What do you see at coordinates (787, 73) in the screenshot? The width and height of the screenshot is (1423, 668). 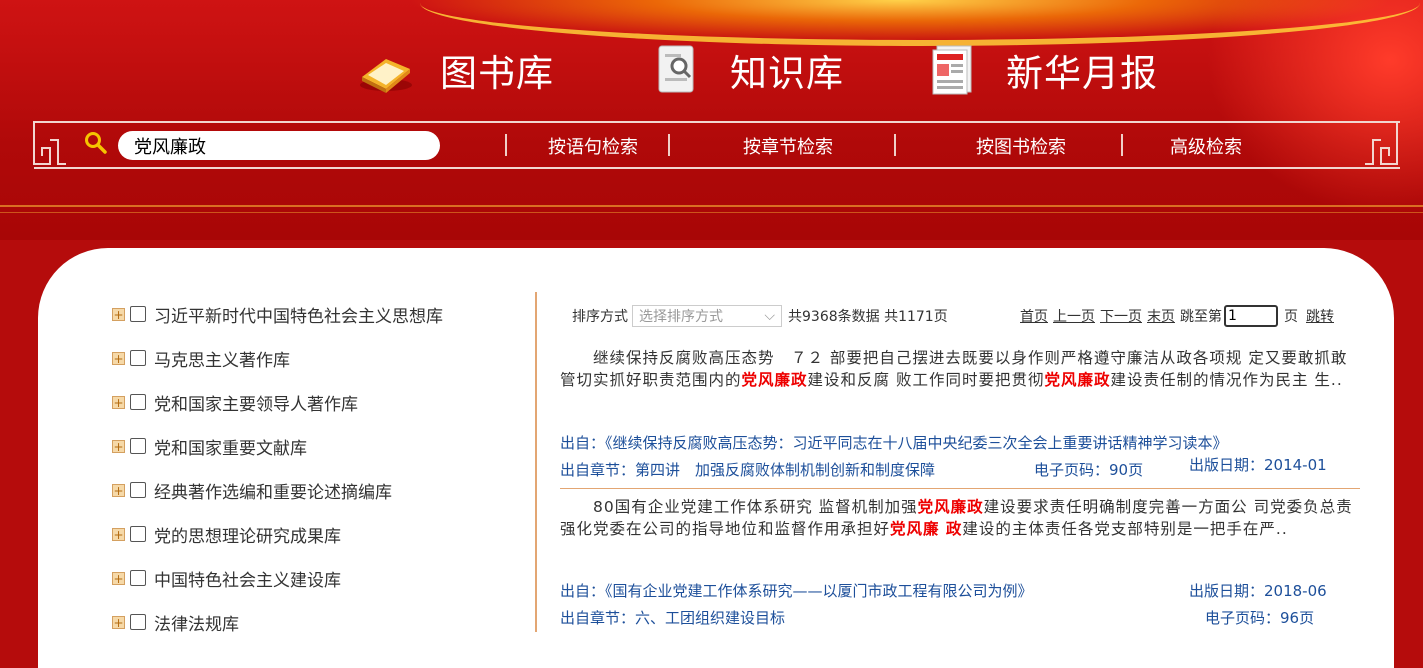 I see `tab-knowledge-library-label: 知识库` at bounding box center [787, 73].